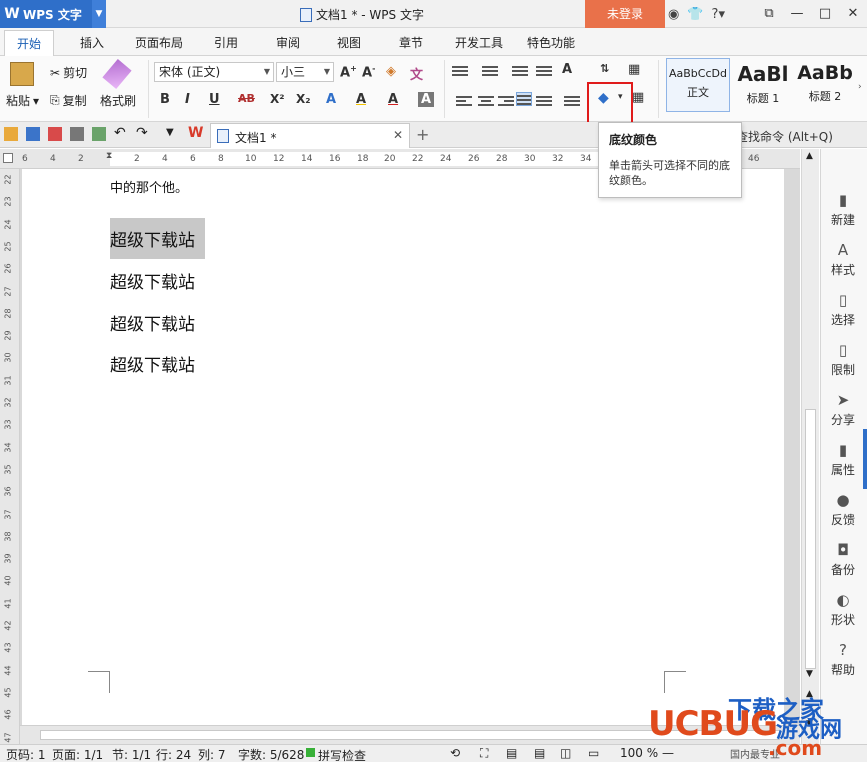  I want to click on tab-insert: 插入, so click(92, 42).